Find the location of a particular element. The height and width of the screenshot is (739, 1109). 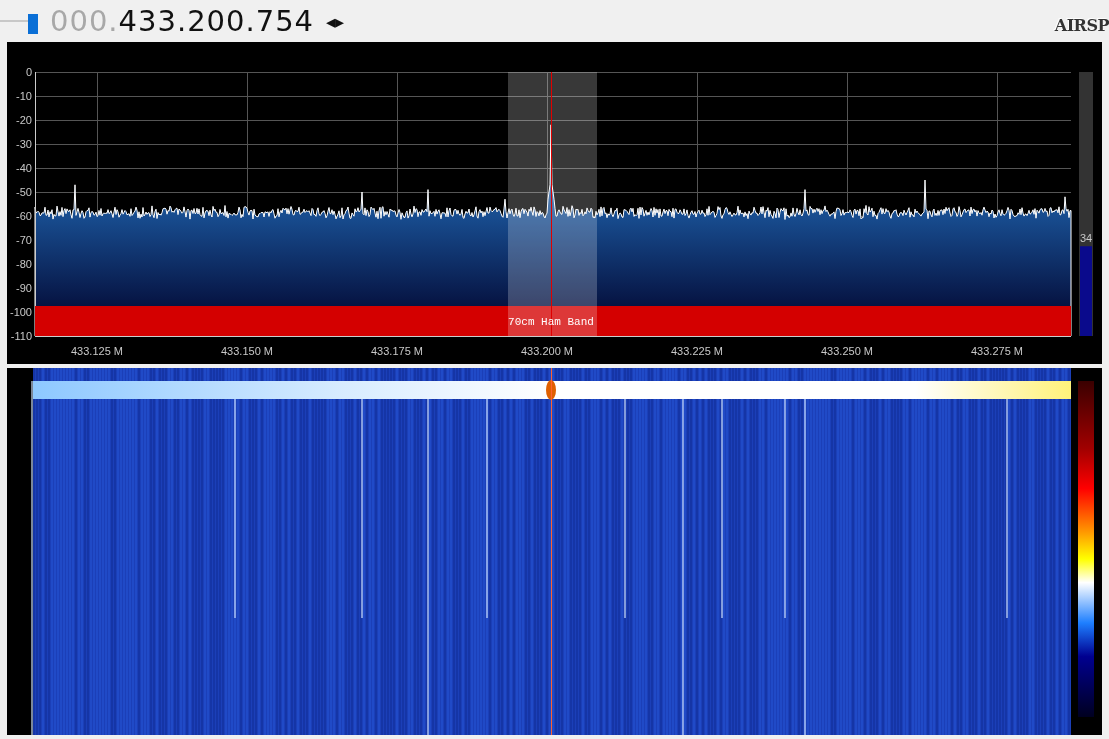

signal-meter-reading: 34 is located at coordinates (1086, 238).